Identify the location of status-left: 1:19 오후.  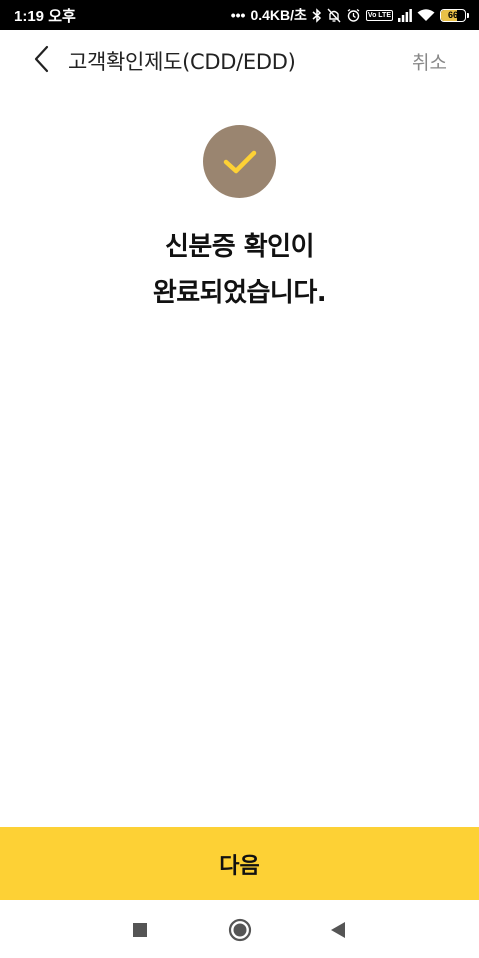
(45, 15).